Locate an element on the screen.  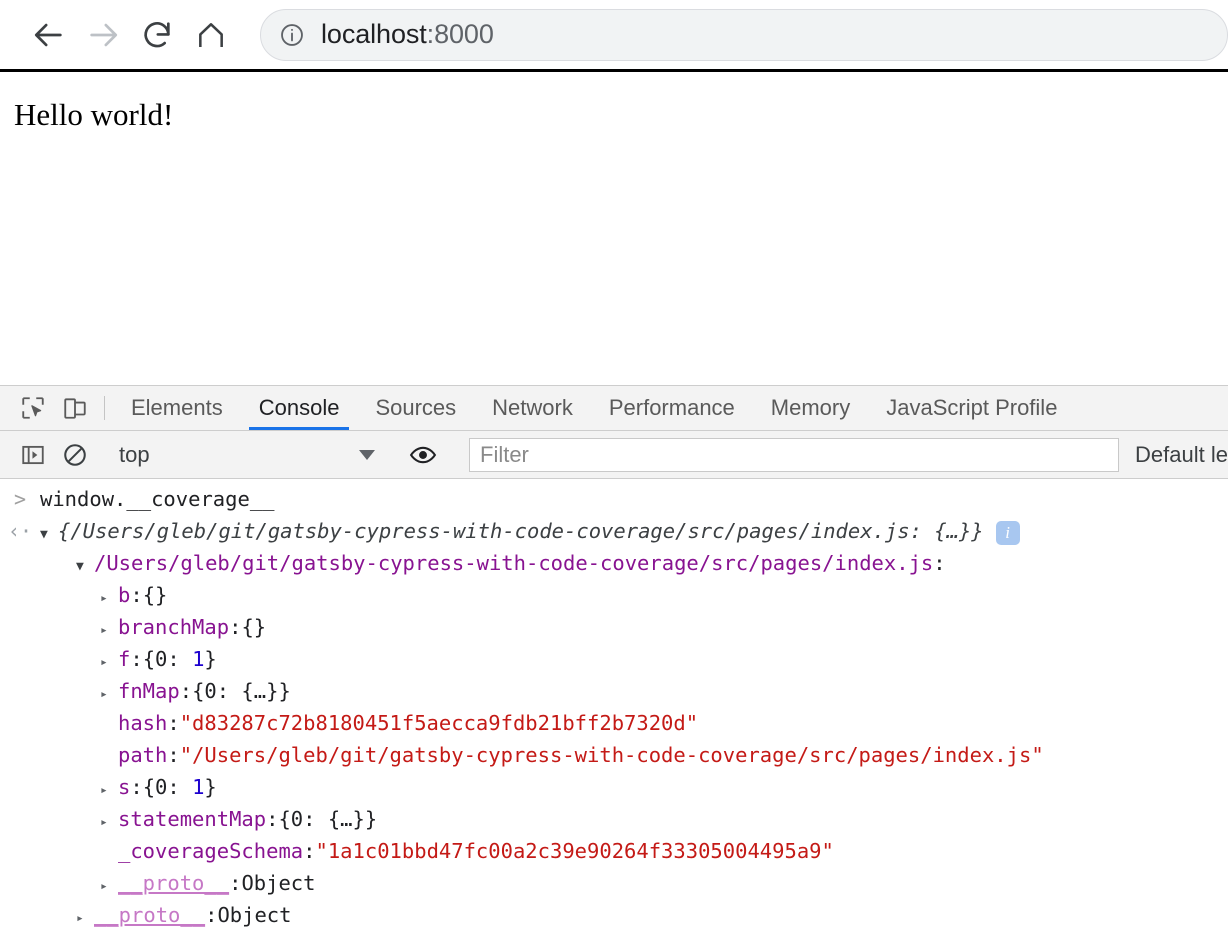
console-input-expression: window.__coverage__ is located at coordinates (157, 499).